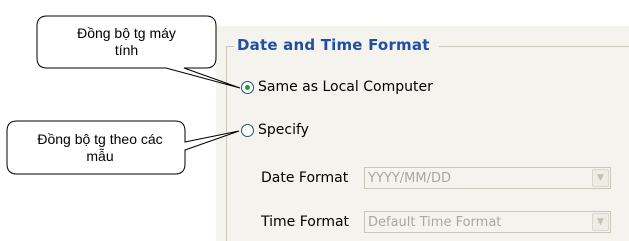 The height and width of the screenshot is (241, 629). What do you see at coordinates (100, 147) in the screenshot?
I see `callout-specify-text: Đồng bộ tg theo các mẫu` at bounding box center [100, 147].